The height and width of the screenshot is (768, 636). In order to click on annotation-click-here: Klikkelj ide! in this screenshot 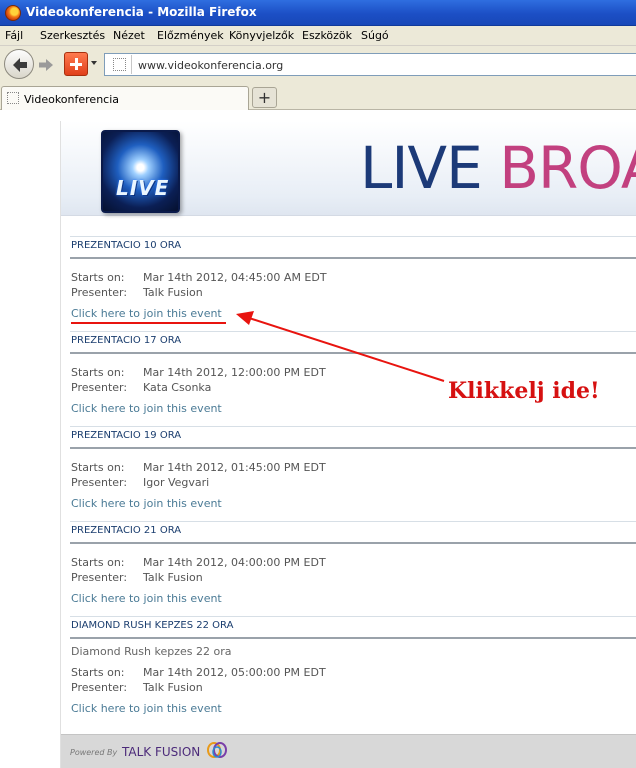, I will do `click(524, 391)`.